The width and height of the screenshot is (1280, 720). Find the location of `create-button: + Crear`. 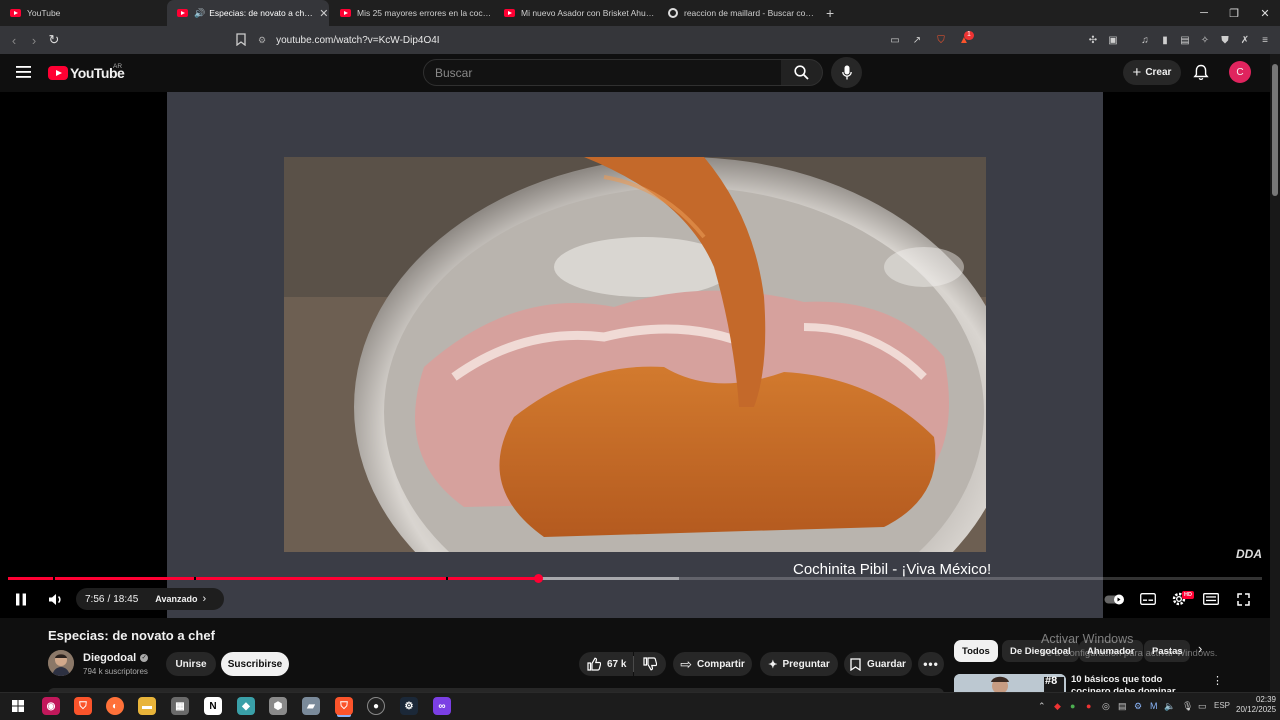

create-button: + Crear is located at coordinates (1152, 72).